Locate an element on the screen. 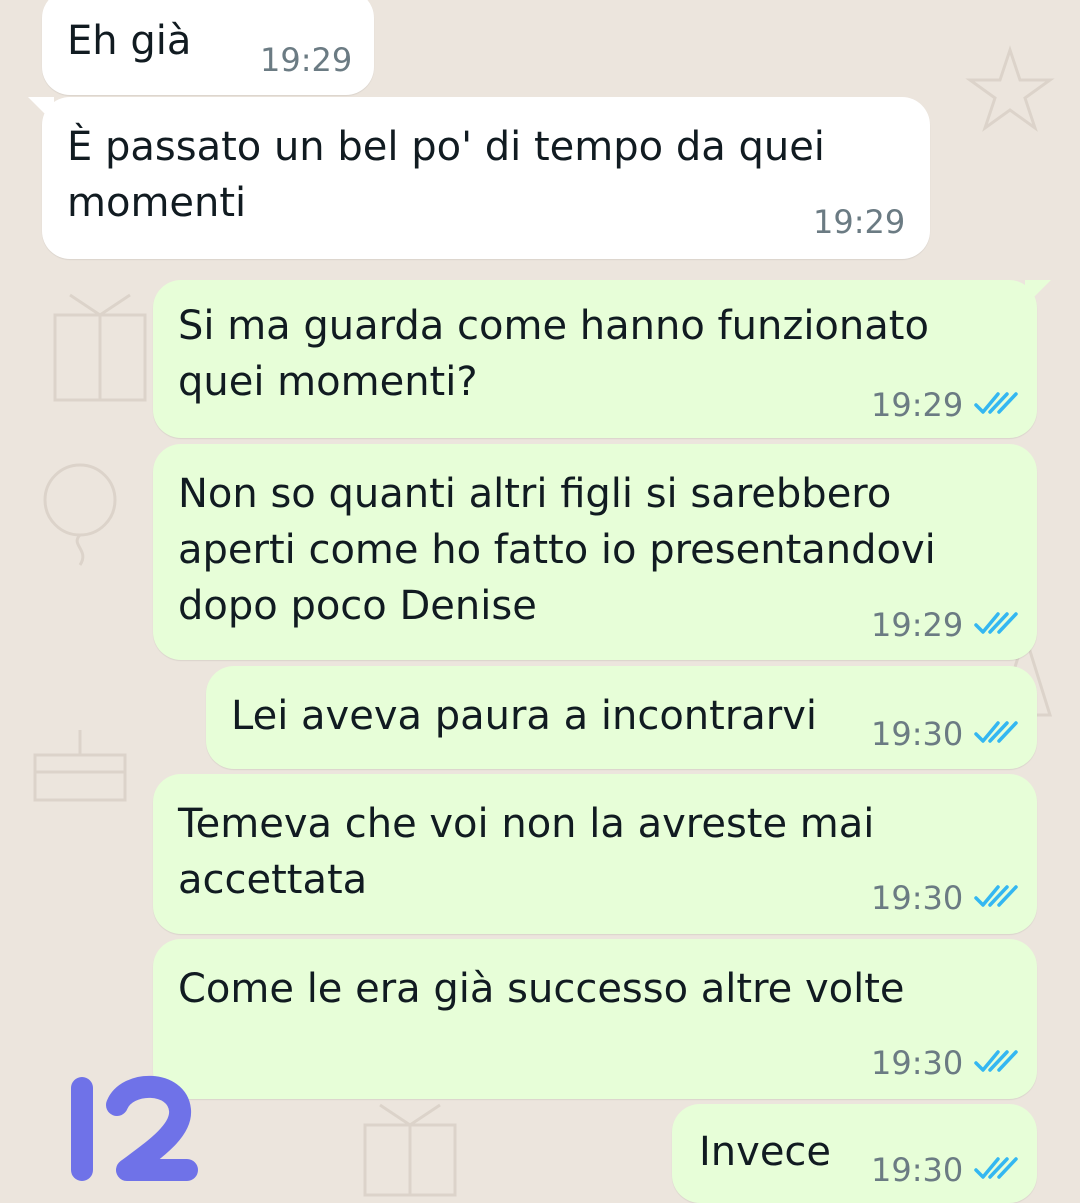  number-overlay-icon: 12 is located at coordinates (130, 1125).